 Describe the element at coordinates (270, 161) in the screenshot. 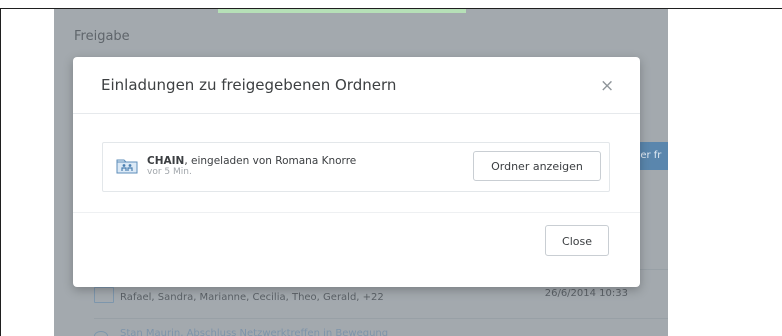

I see `invited-by: , eingeladen von Romana Knorre` at that location.